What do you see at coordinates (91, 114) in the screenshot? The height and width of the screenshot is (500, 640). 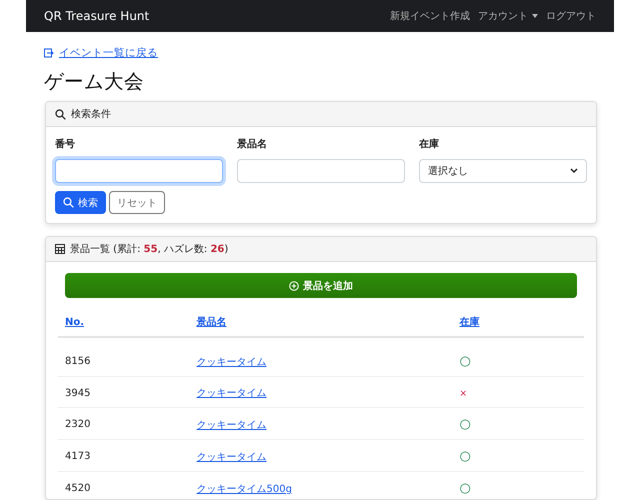 I see `card-title: 検索条件` at bounding box center [91, 114].